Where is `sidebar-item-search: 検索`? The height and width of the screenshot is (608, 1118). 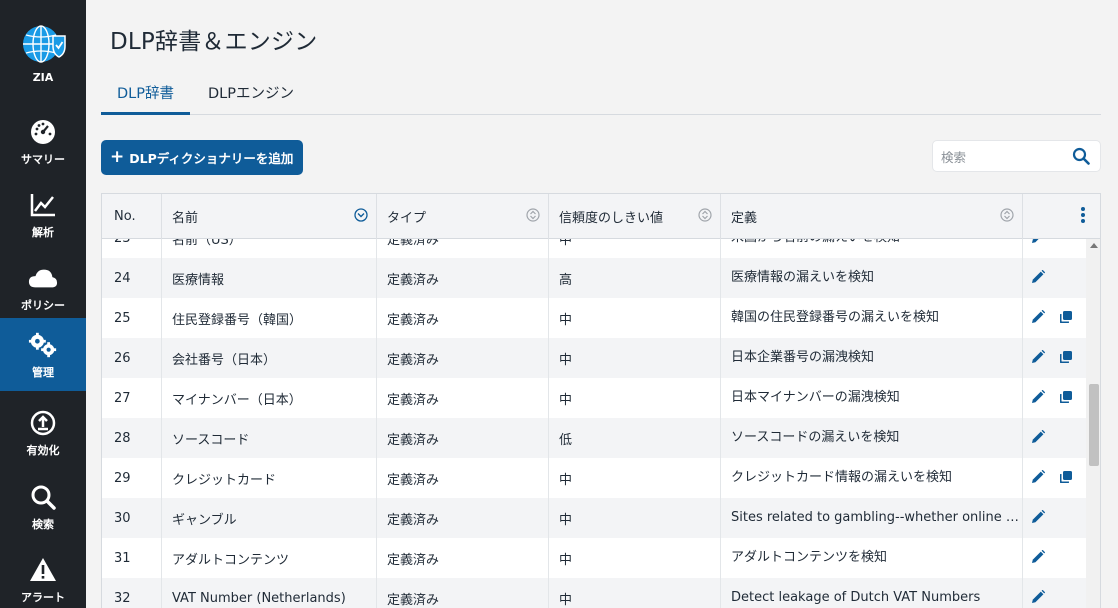 sidebar-item-search: 検索 is located at coordinates (43, 506).